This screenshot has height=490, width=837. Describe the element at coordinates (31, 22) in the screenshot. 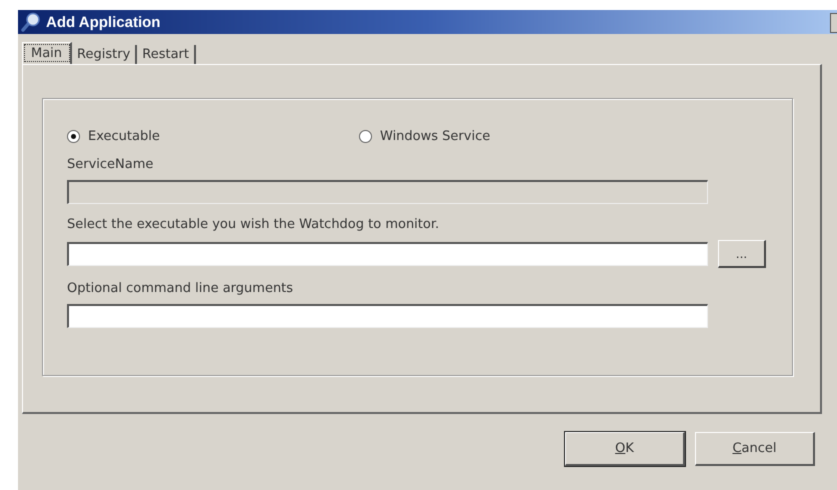

I see `magnifier-icon` at that location.